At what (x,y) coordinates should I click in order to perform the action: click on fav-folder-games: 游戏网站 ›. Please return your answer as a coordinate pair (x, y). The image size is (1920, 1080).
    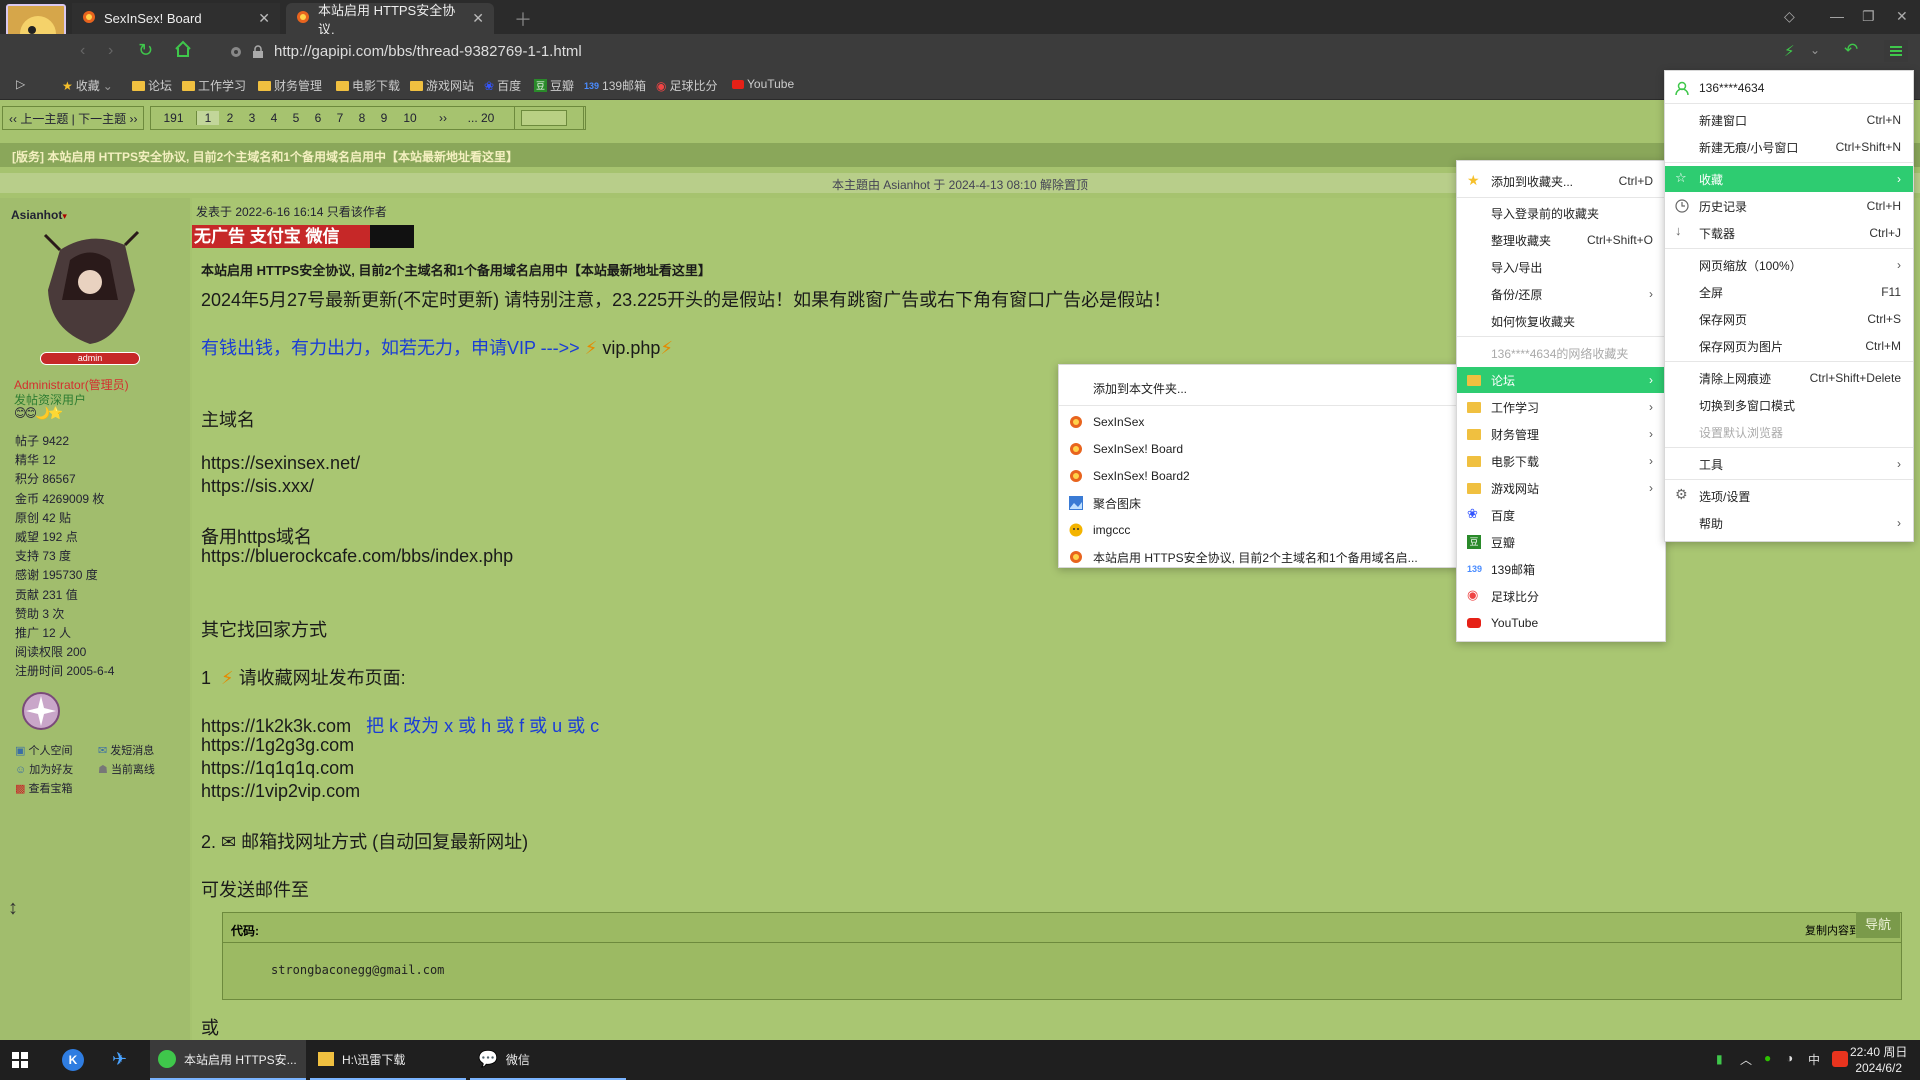
    Looking at the image, I should click on (1561, 488).